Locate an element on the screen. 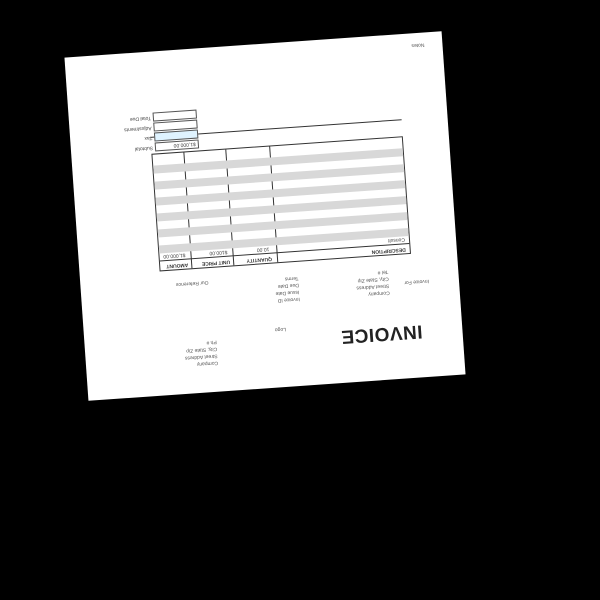 The height and width of the screenshot is (600, 600). totals-label: Total Due is located at coordinates (140, 118).